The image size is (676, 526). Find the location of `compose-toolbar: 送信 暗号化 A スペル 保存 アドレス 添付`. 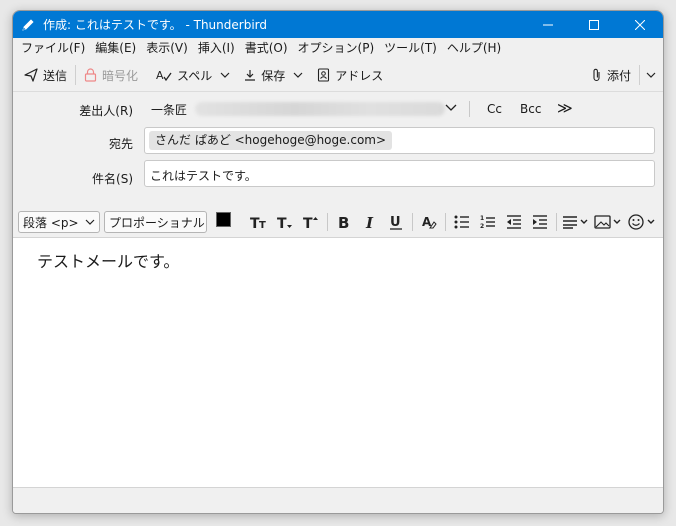

compose-toolbar: 送信 暗号化 A スペル 保存 アドレス 添付 is located at coordinates (338, 75).